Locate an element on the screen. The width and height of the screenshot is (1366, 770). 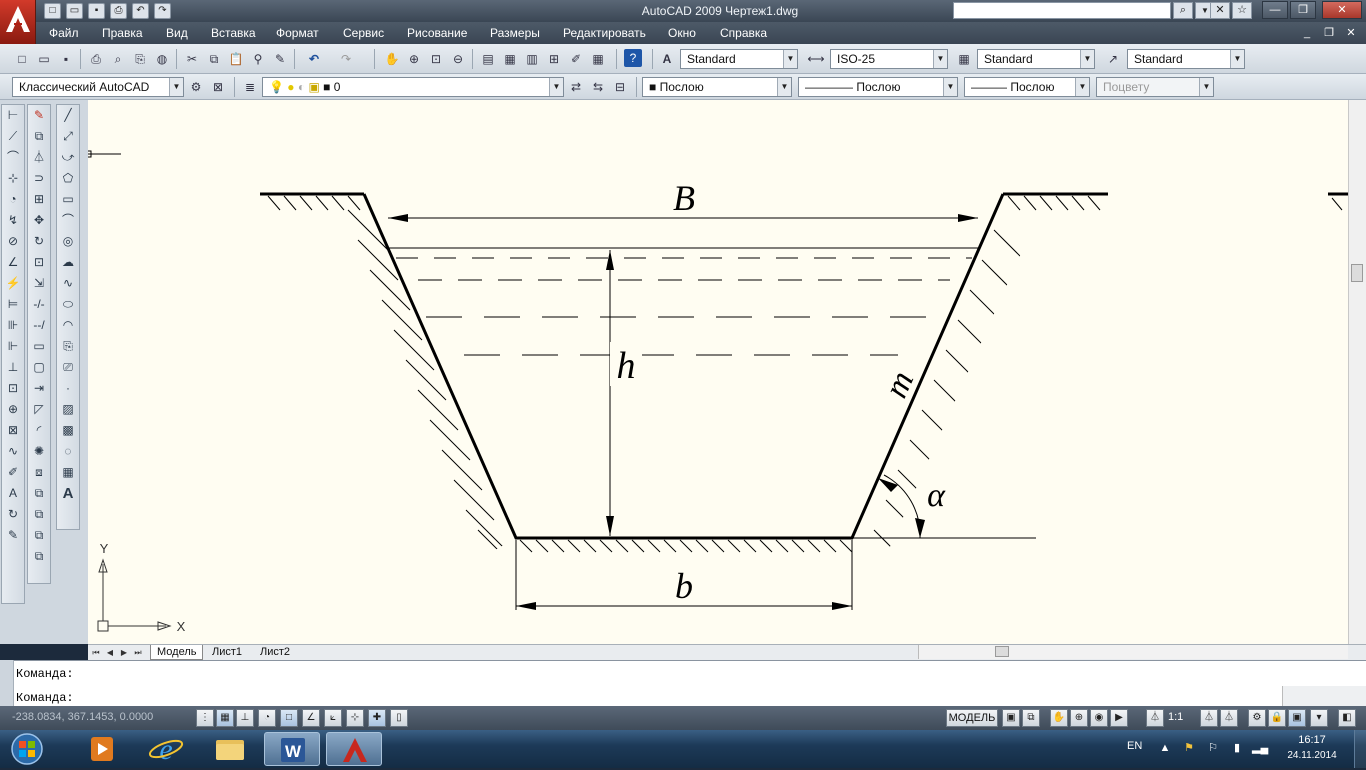
dim-text-edit-icon: A is located at coordinates (13, 493).